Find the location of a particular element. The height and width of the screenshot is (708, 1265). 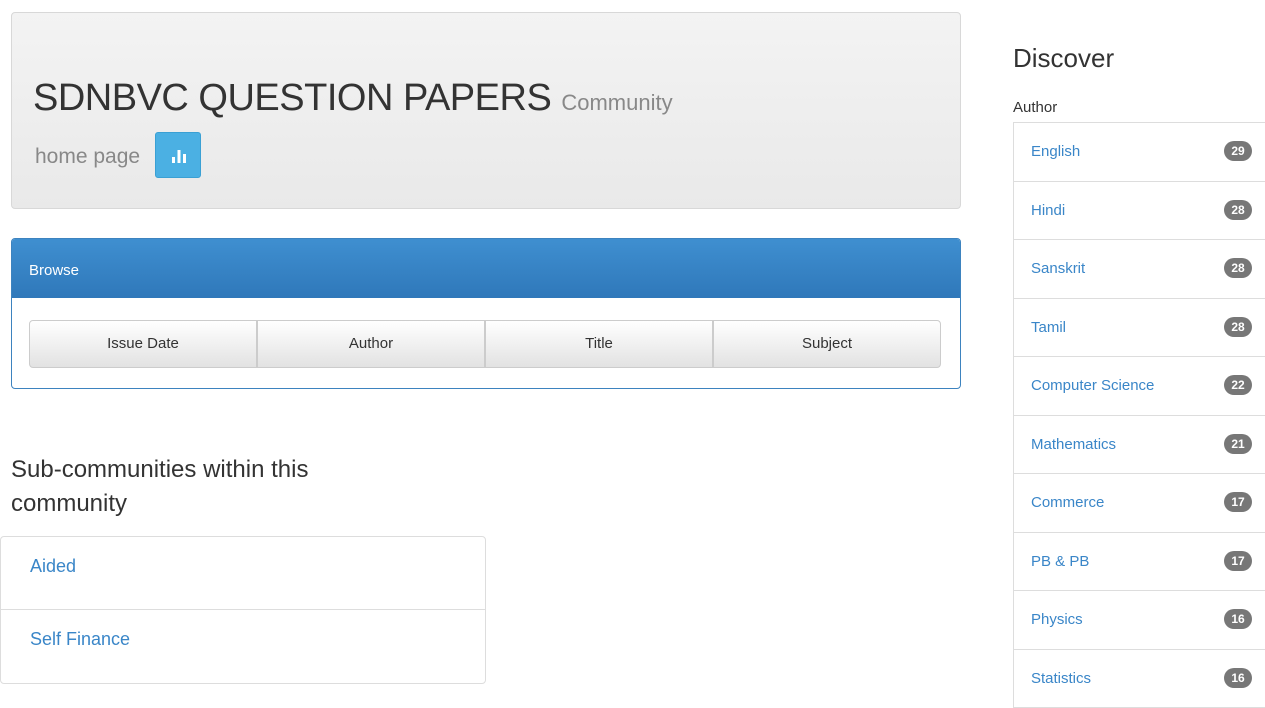

facet-count-badge: 29 is located at coordinates (1238, 151).